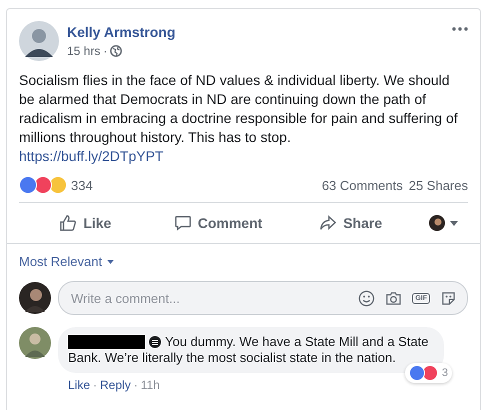  What do you see at coordinates (259, 32) in the screenshot?
I see `author-name: Kelly Armstrong` at bounding box center [259, 32].